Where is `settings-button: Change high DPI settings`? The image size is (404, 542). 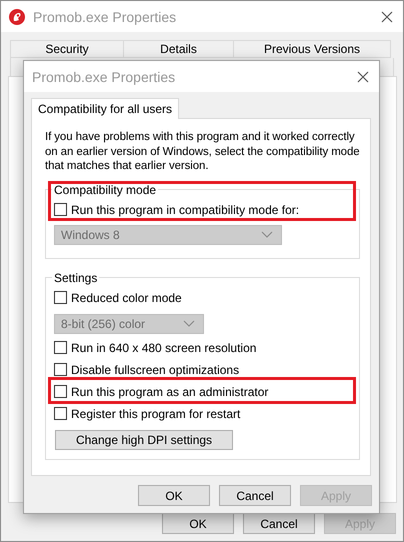
settings-button: Change high DPI settings is located at coordinates (144, 440).